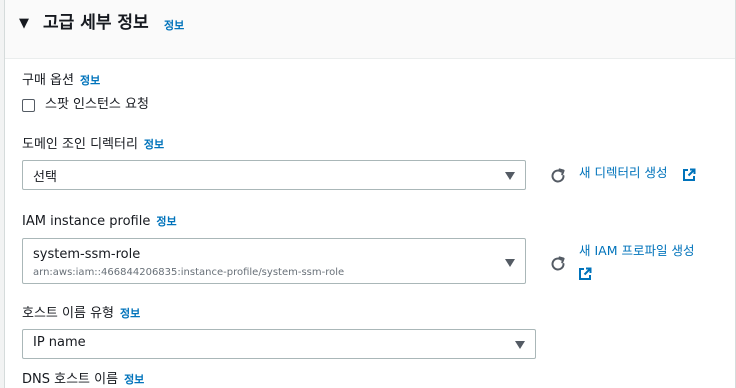 This screenshot has height=388, width=736. Describe the element at coordinates (70, 379) in the screenshot. I see `dns-hostname-label-text: DNS 호스트 이름` at that location.